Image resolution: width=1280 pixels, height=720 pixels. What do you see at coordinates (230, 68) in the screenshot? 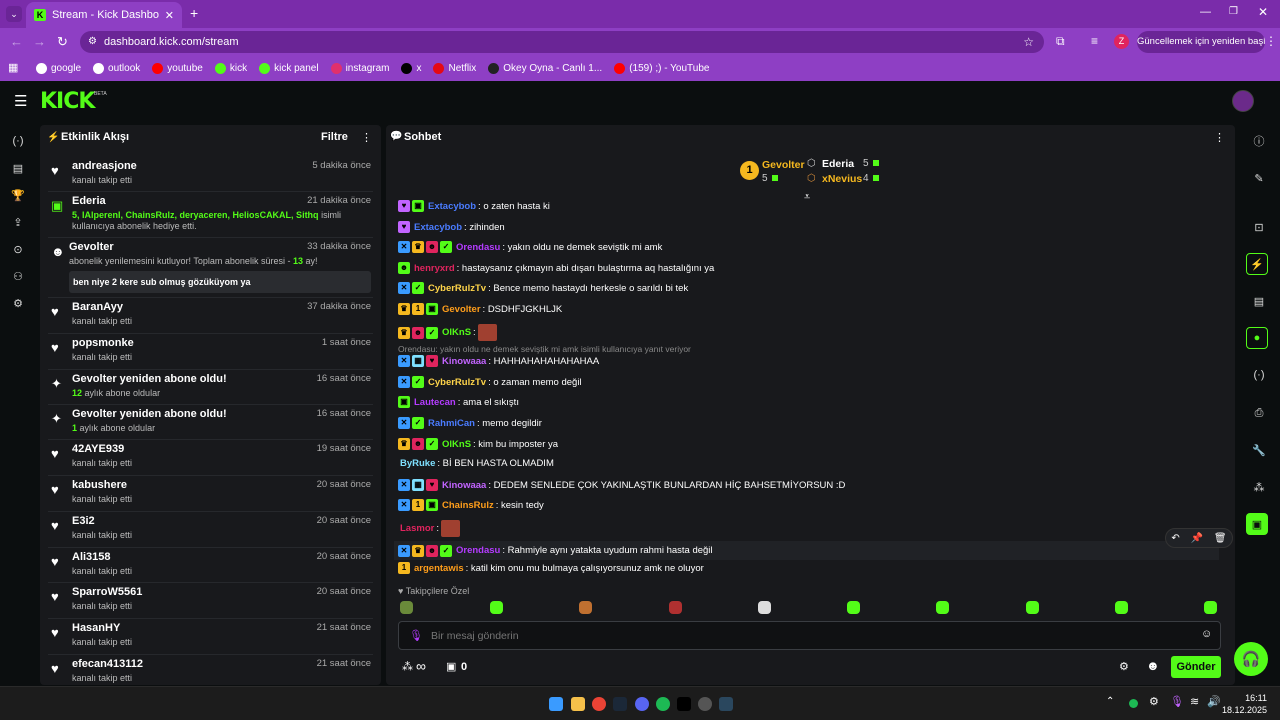
I see `bookmark-item: kick` at bounding box center [230, 68].